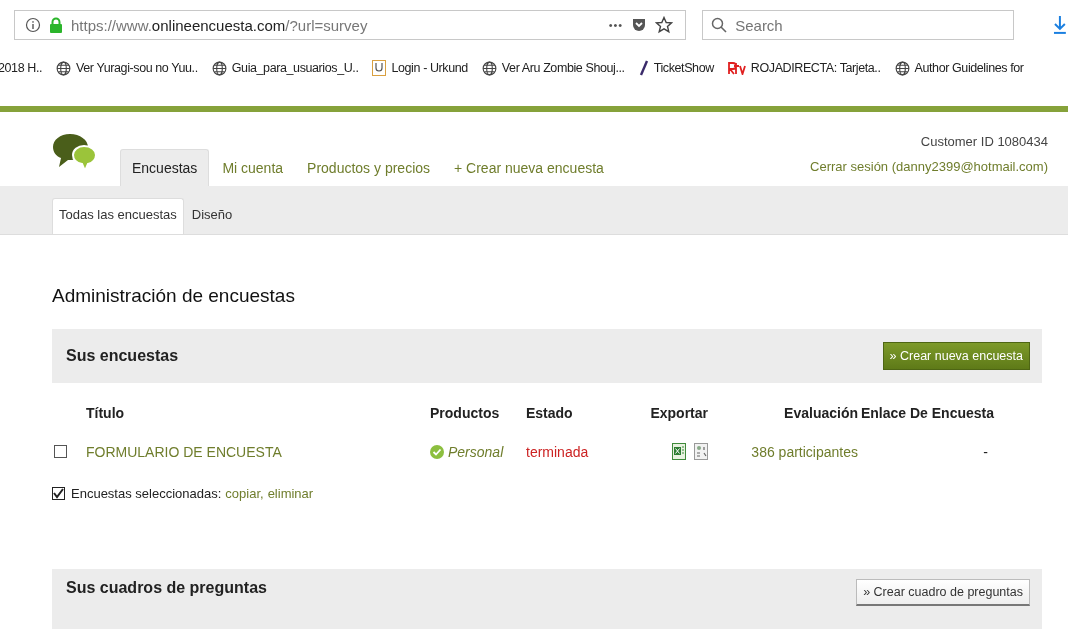 The height and width of the screenshot is (640, 1068). Describe the element at coordinates (476, 451) in the screenshot. I see `product-link: Personal` at that location.